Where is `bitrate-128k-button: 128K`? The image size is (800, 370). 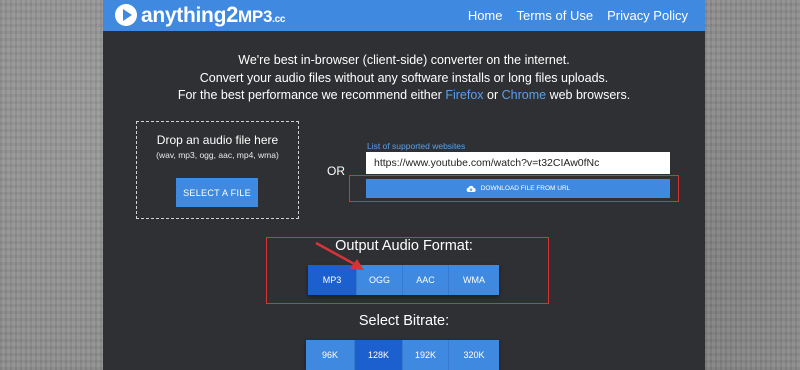 bitrate-128k-button: 128K is located at coordinates (378, 355).